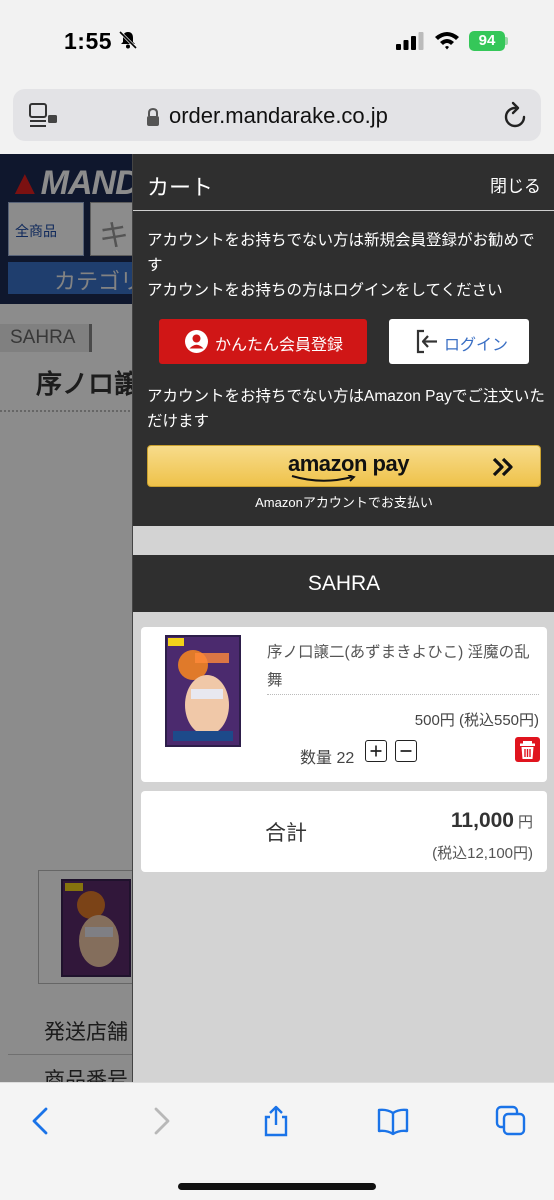 The width and height of the screenshot is (554, 1200). I want to click on login-icon, so click(426, 341).